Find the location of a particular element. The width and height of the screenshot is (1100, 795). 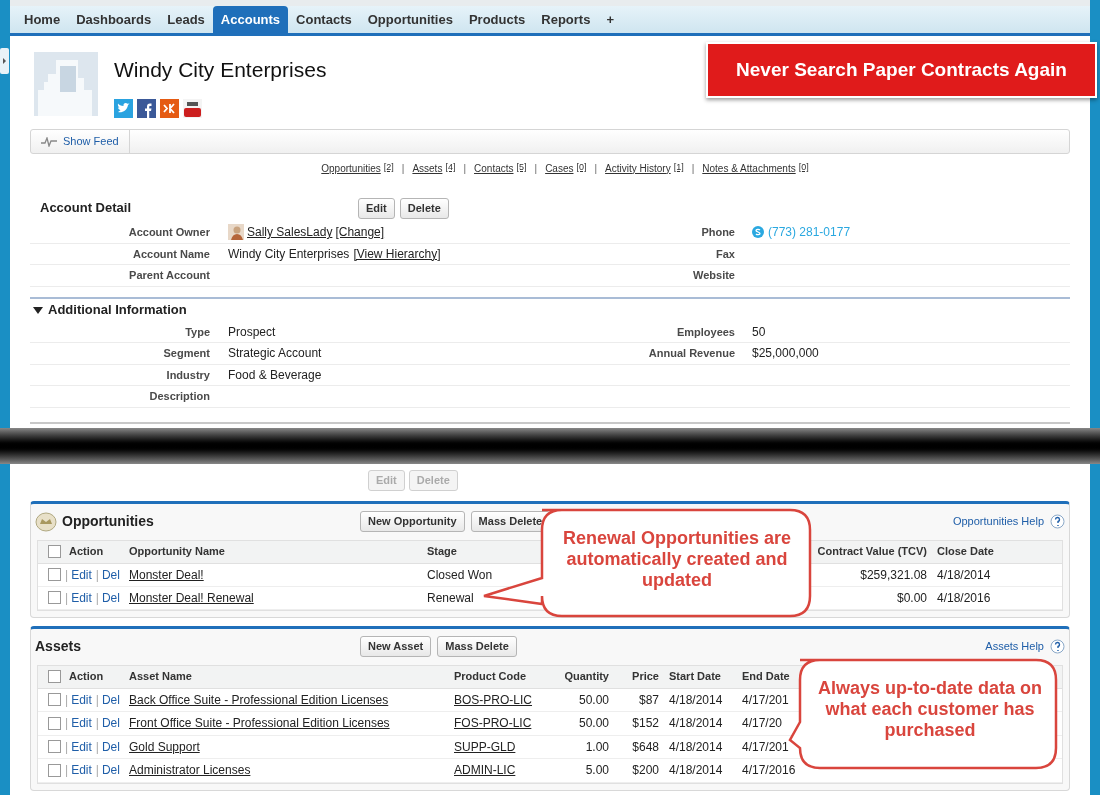

action-button: Delete is located at coordinates (424, 208).